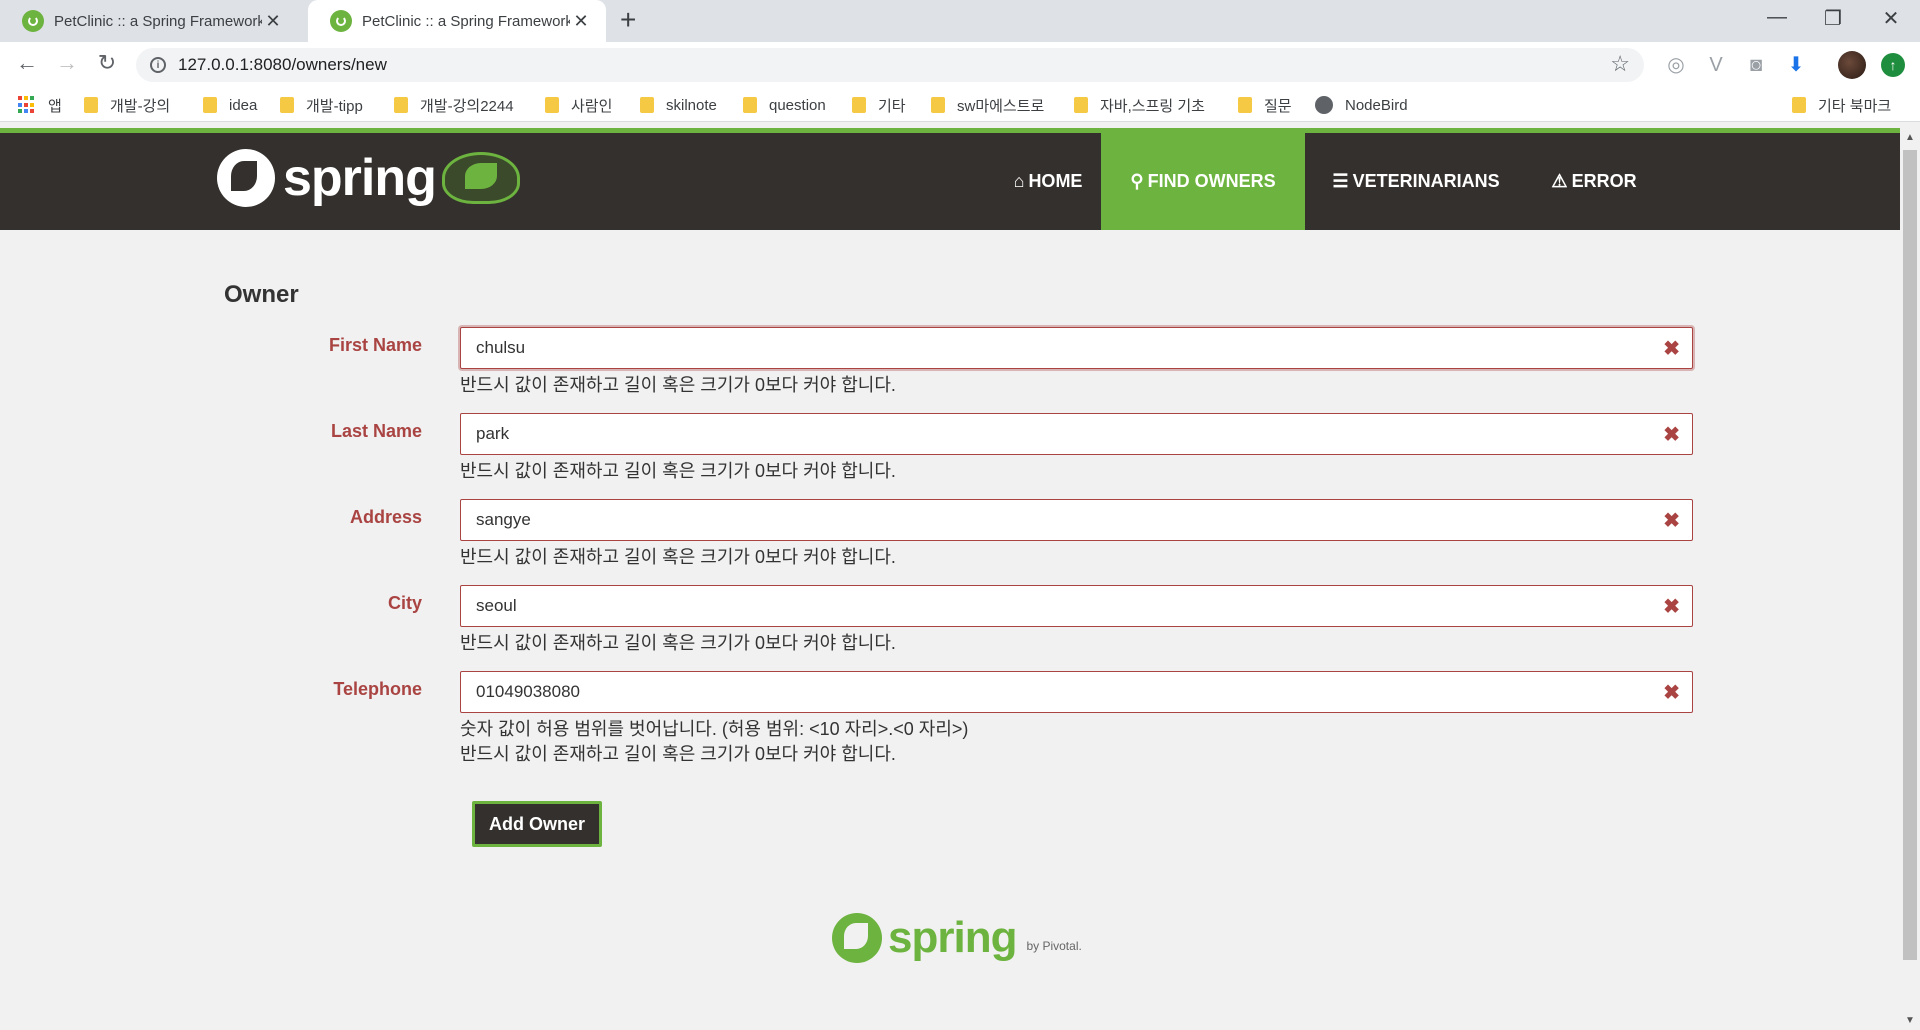 This screenshot has height=1030, width=1920. What do you see at coordinates (1203, 181) in the screenshot?
I see `nav-find-owners: ⚲ Find owners` at bounding box center [1203, 181].